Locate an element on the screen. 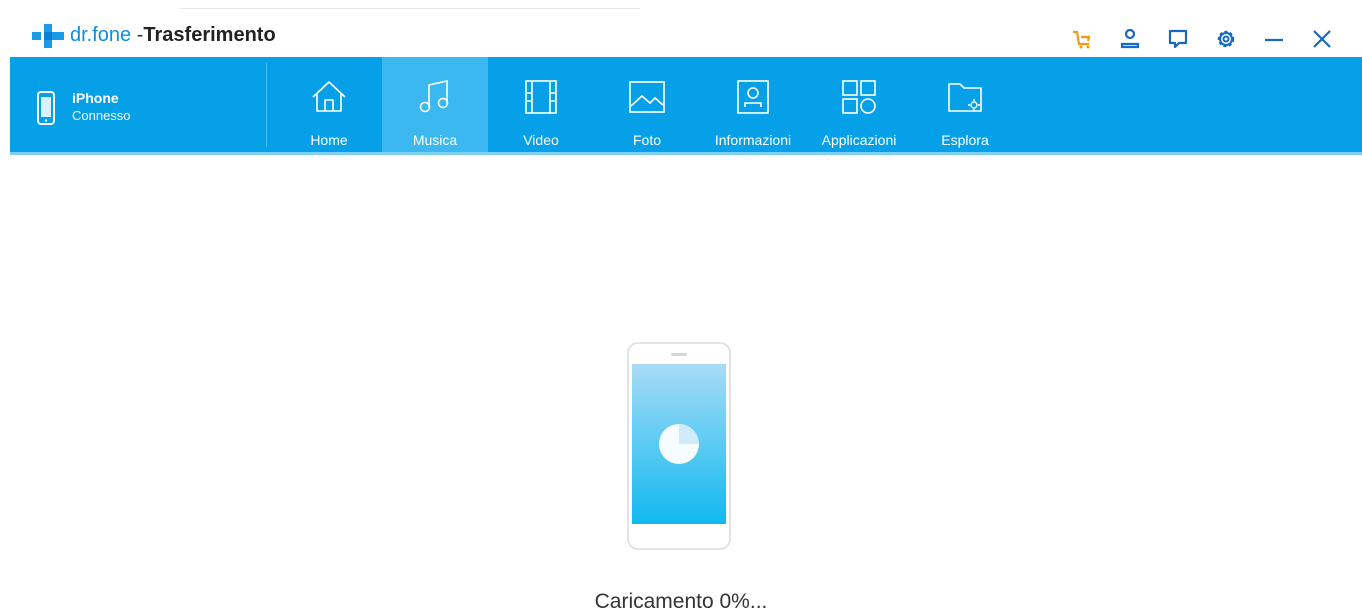  feedback-icon is located at coordinates (1178, 39).